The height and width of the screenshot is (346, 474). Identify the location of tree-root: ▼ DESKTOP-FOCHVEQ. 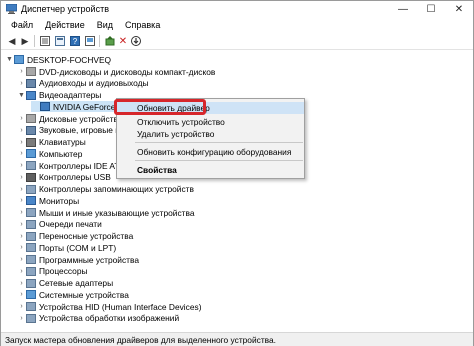
(58, 59).